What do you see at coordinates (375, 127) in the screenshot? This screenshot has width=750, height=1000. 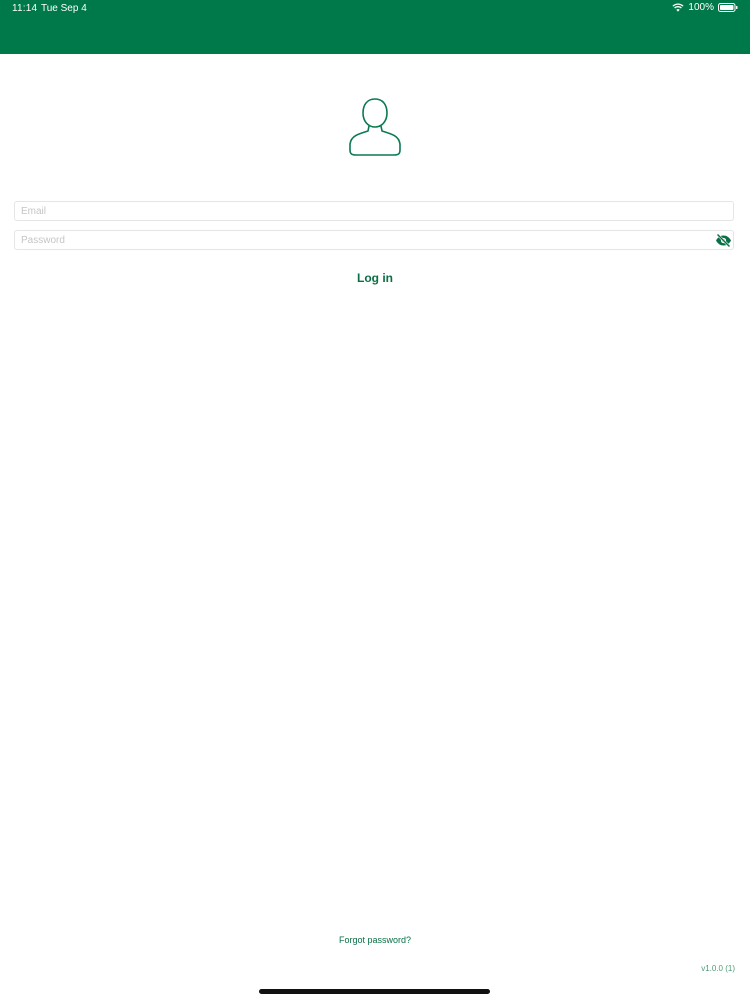 I see `user-icon` at bounding box center [375, 127].